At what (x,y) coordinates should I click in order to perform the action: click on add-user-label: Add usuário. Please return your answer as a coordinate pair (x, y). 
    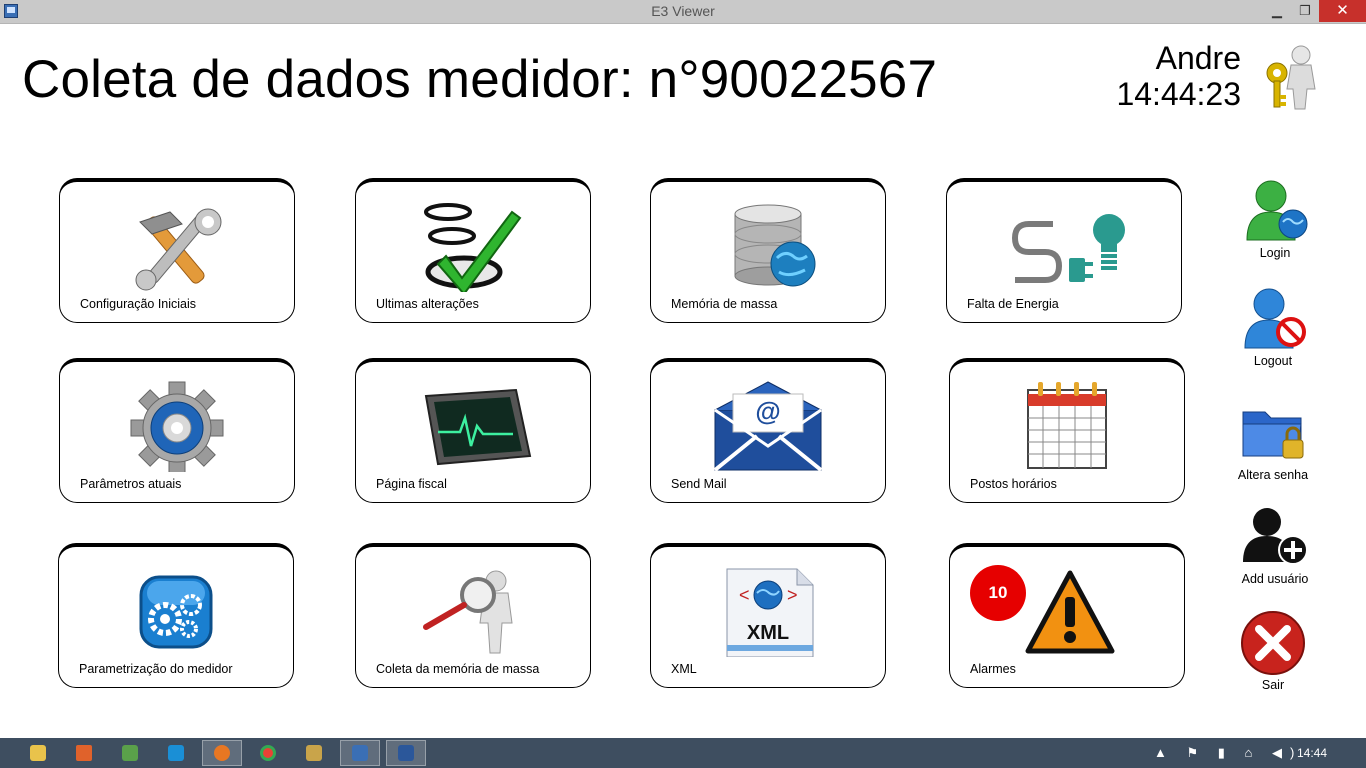
    Looking at the image, I should click on (1275, 579).